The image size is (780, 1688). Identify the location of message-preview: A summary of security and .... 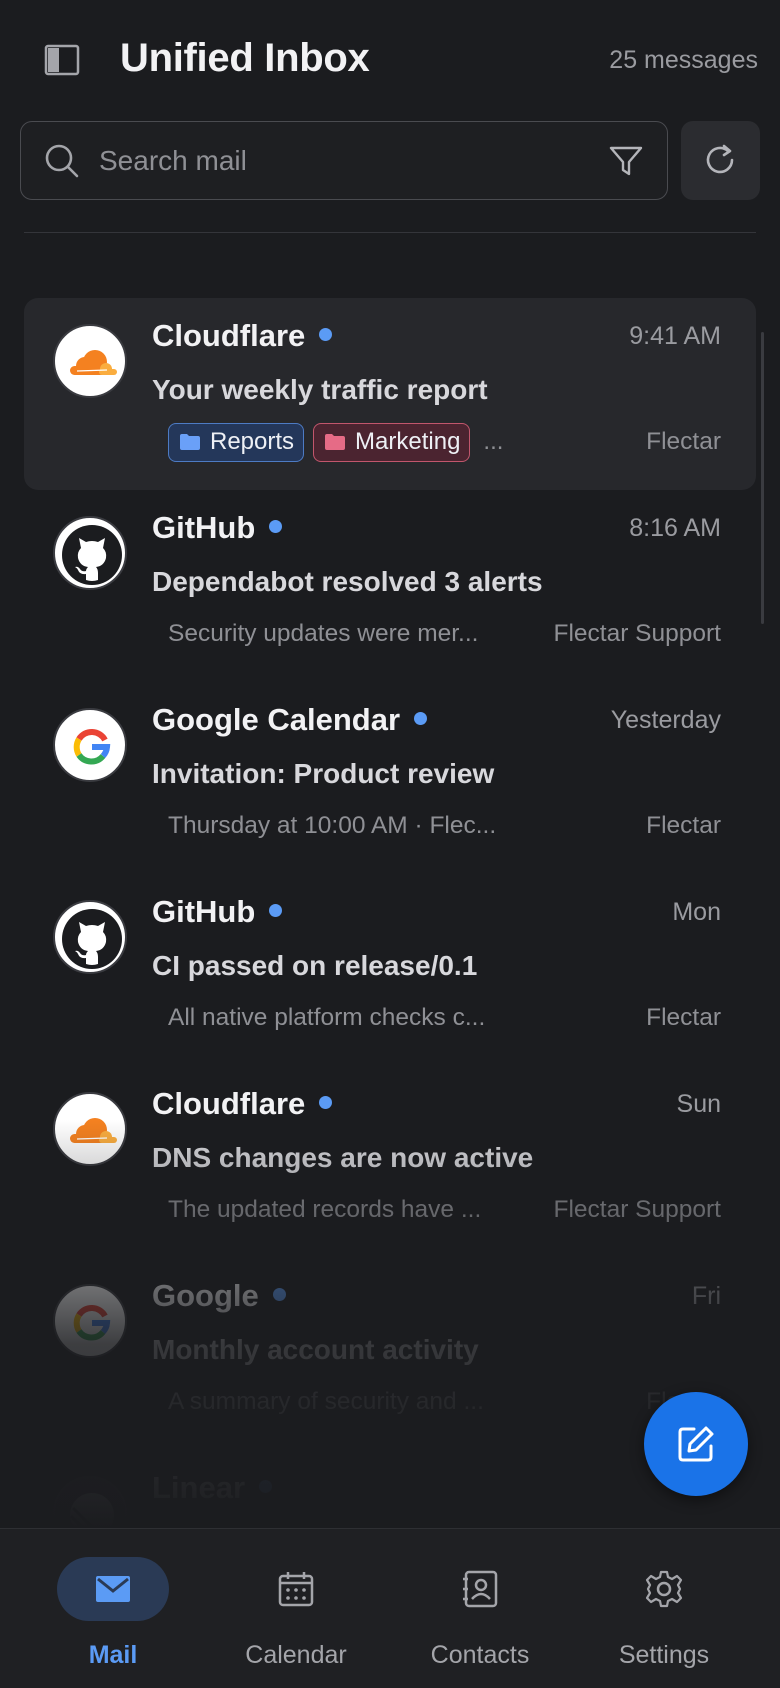
(326, 1401).